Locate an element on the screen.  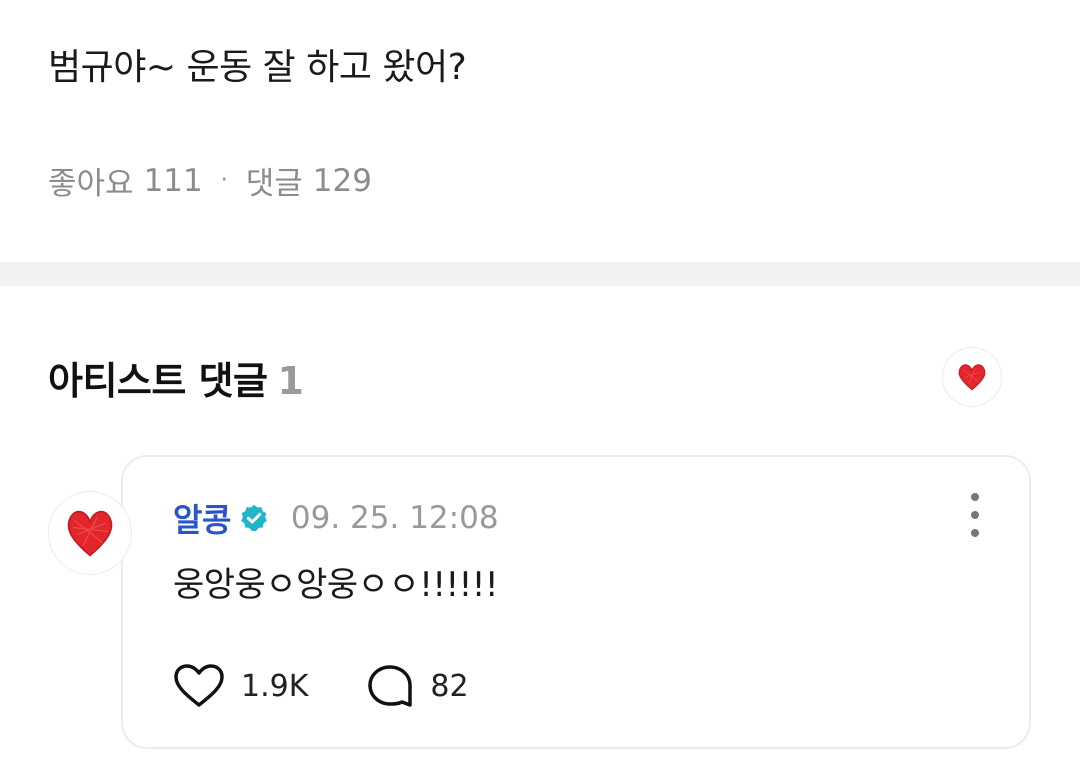
artist-filter-button is located at coordinates (972, 377).